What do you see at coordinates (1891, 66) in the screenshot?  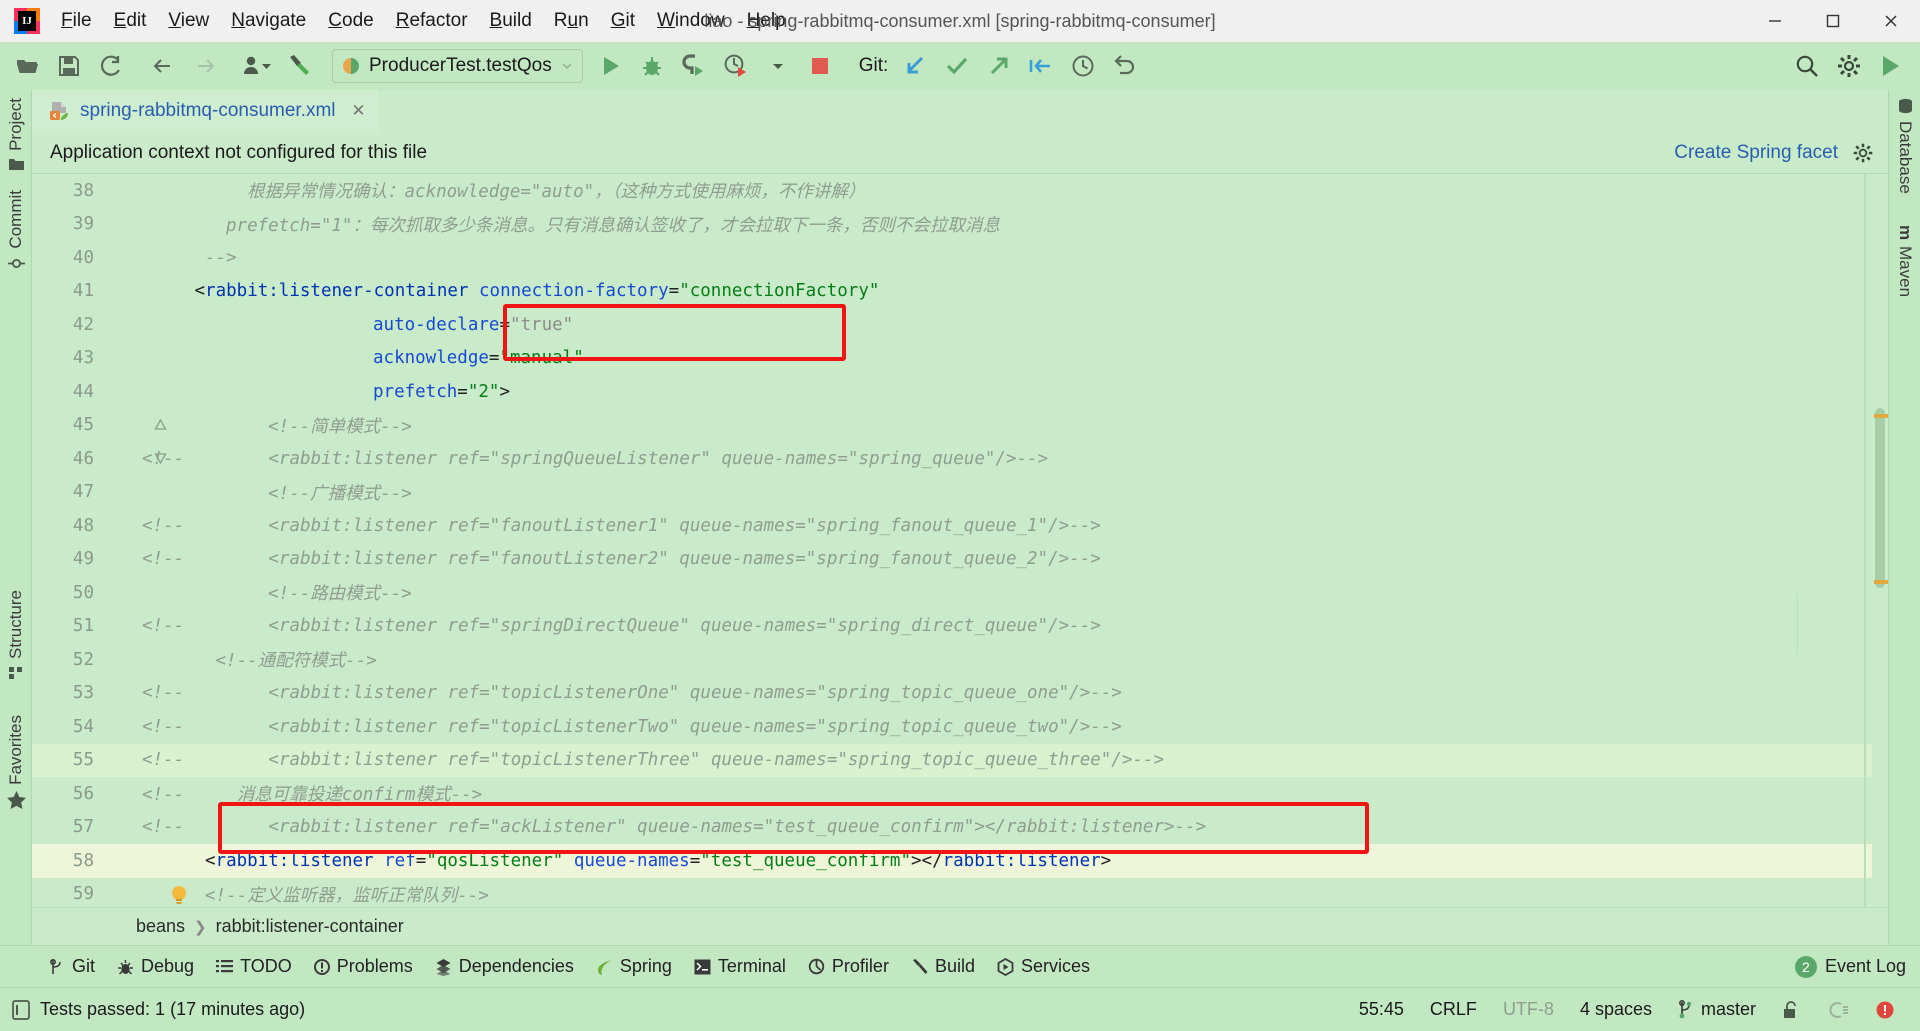 I see `ide-logo-icon` at bounding box center [1891, 66].